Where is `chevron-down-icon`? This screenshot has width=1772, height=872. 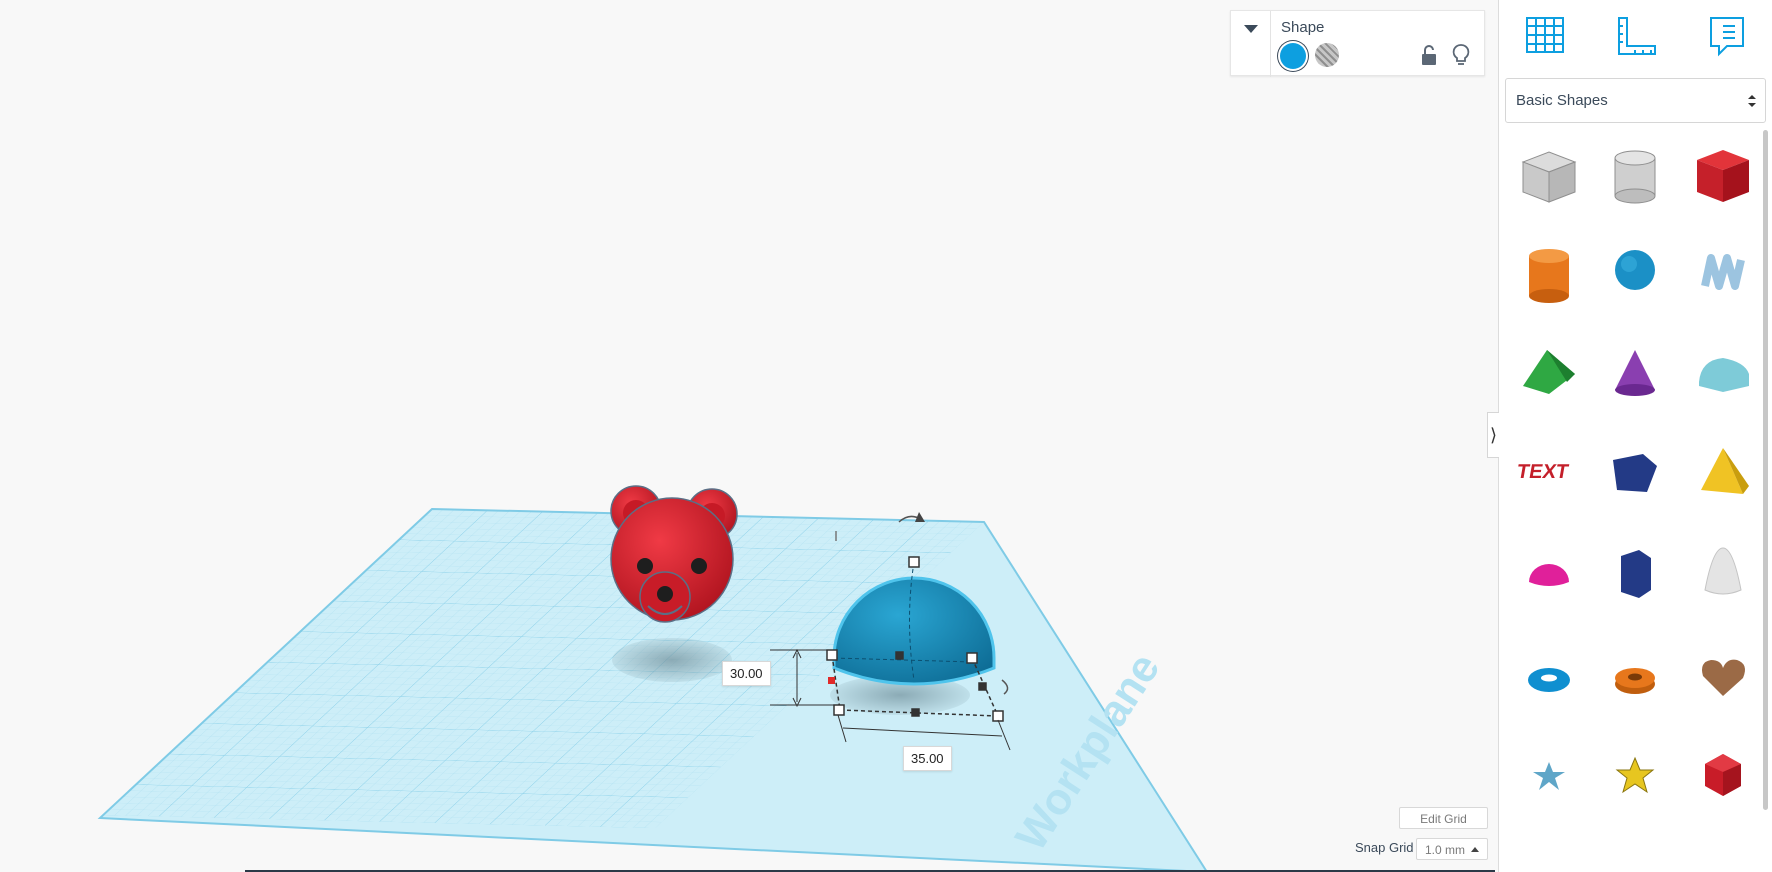
chevron-down-icon is located at coordinates (1250, 29).